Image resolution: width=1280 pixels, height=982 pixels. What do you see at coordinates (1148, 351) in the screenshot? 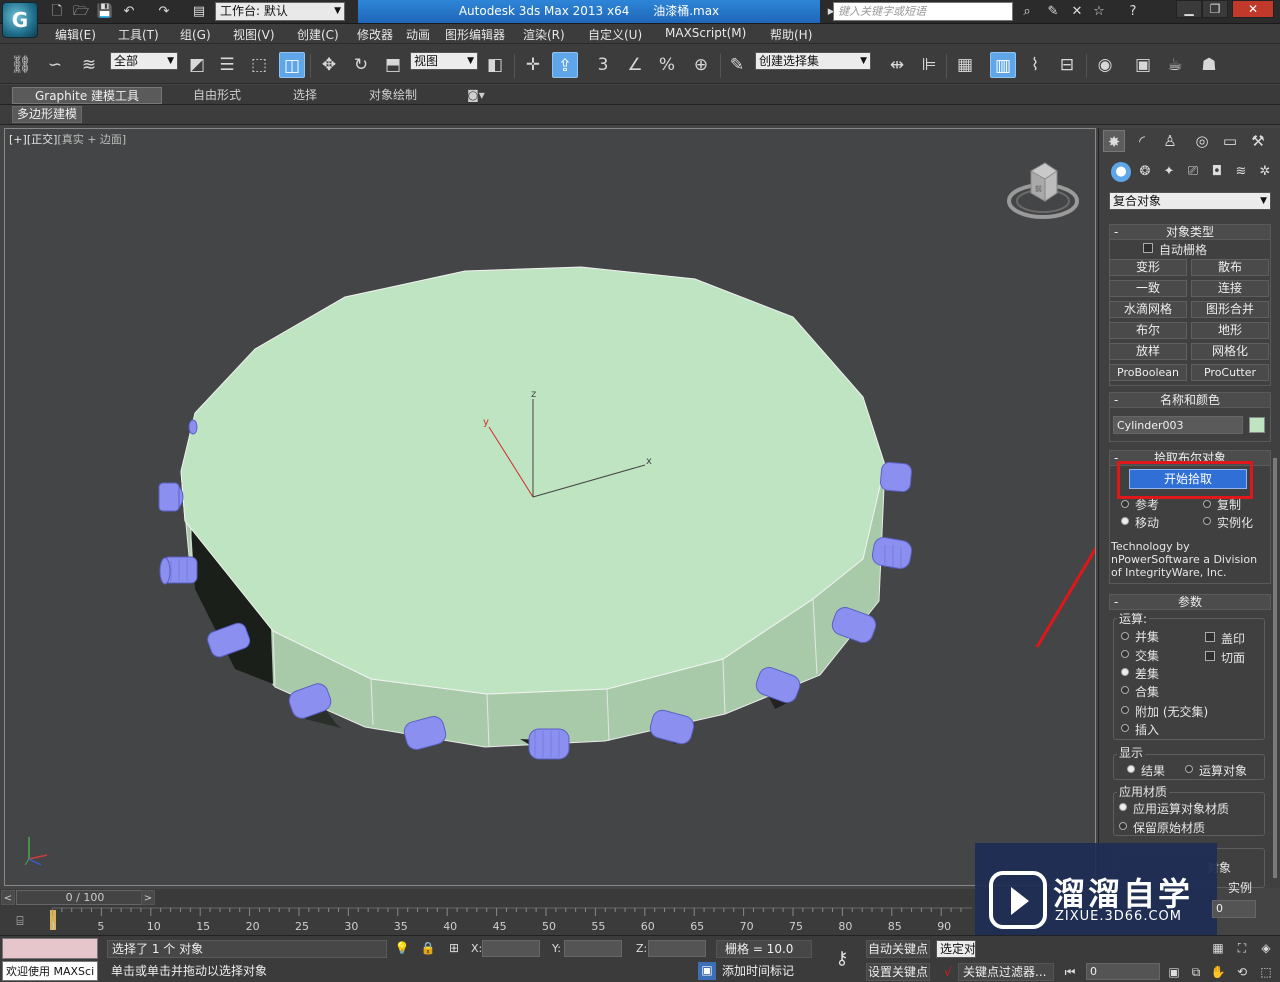
I see `loft-button: 放样` at bounding box center [1148, 351].